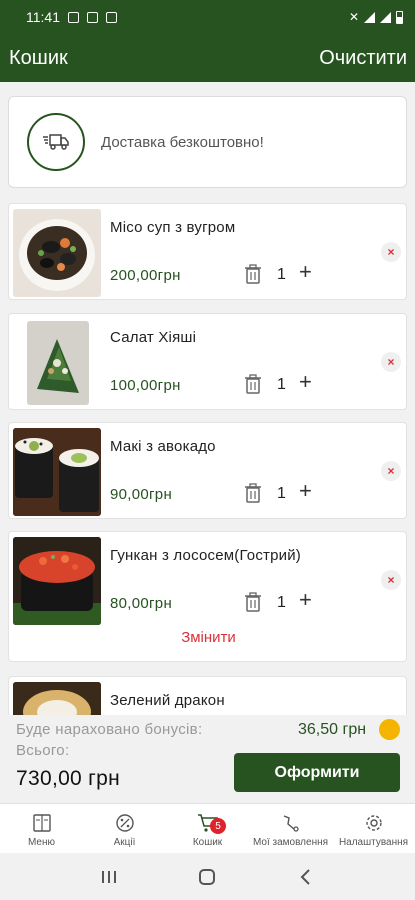 This screenshot has height=900, width=415. Describe the element at coordinates (332, 729) in the screenshot. I see `bonus-value: 36,50 грн` at that location.